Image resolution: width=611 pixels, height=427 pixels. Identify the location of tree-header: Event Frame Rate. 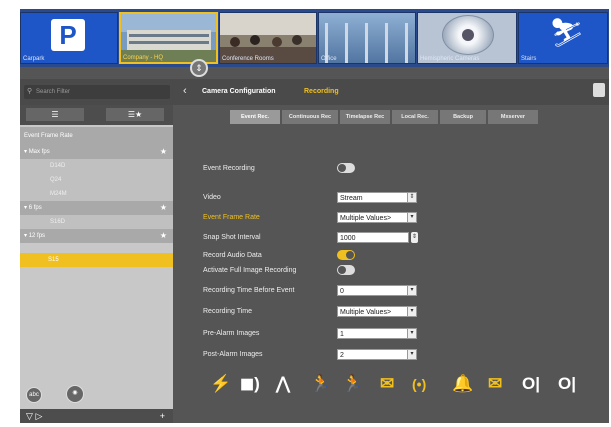
(96, 136).